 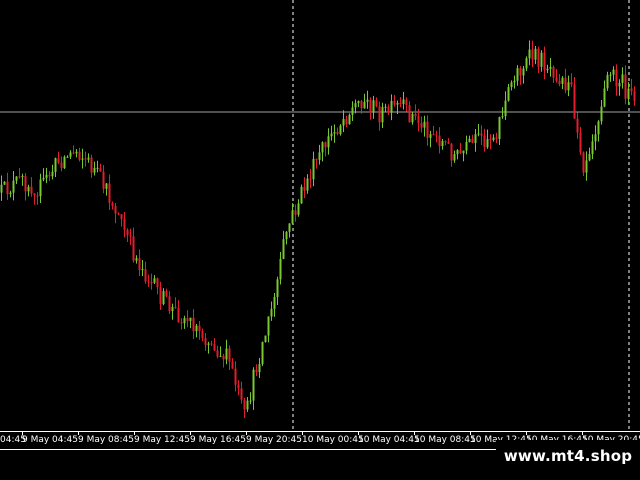 I want to click on watermark: www.mt4.shop, so click(x=568, y=456).